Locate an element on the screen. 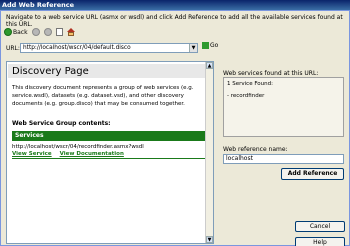  url-value: http://localhost/wscr/04/default.disco is located at coordinates (77, 48).